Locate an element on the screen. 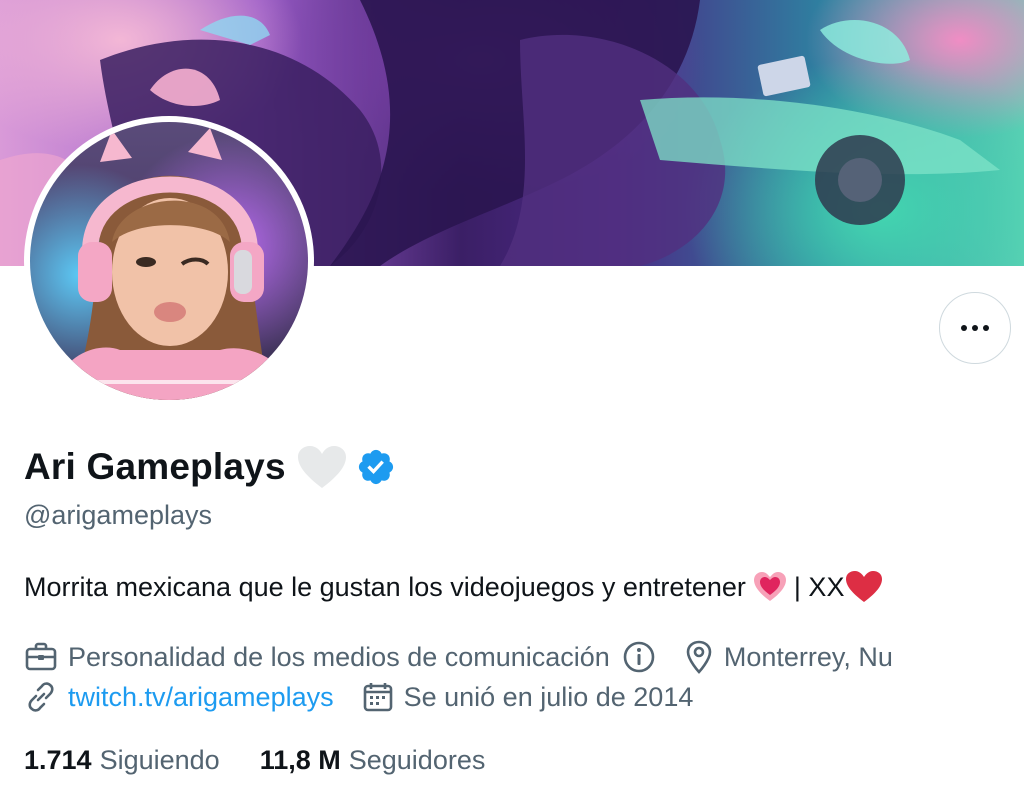 The width and height of the screenshot is (1024, 786). sparkling-heart-icon is located at coordinates (769, 586).